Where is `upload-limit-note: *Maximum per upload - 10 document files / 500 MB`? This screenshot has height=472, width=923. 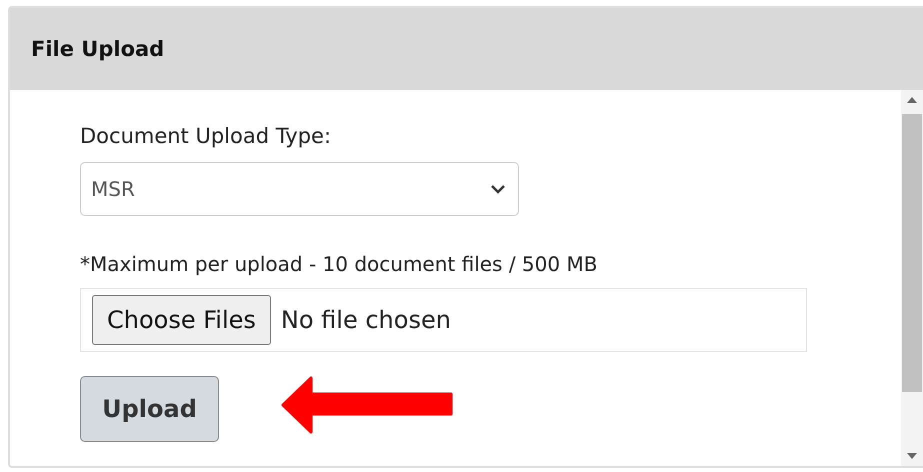 upload-limit-note: *Maximum per upload - 10 document files / 500 MB is located at coordinates (339, 264).